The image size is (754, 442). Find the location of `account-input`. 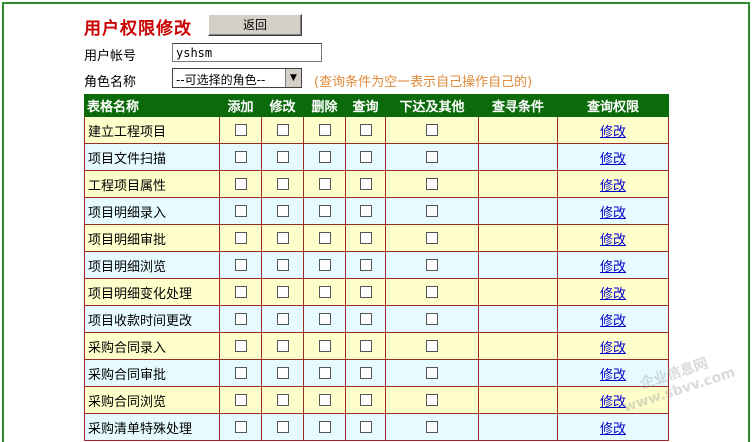

account-input is located at coordinates (247, 52).